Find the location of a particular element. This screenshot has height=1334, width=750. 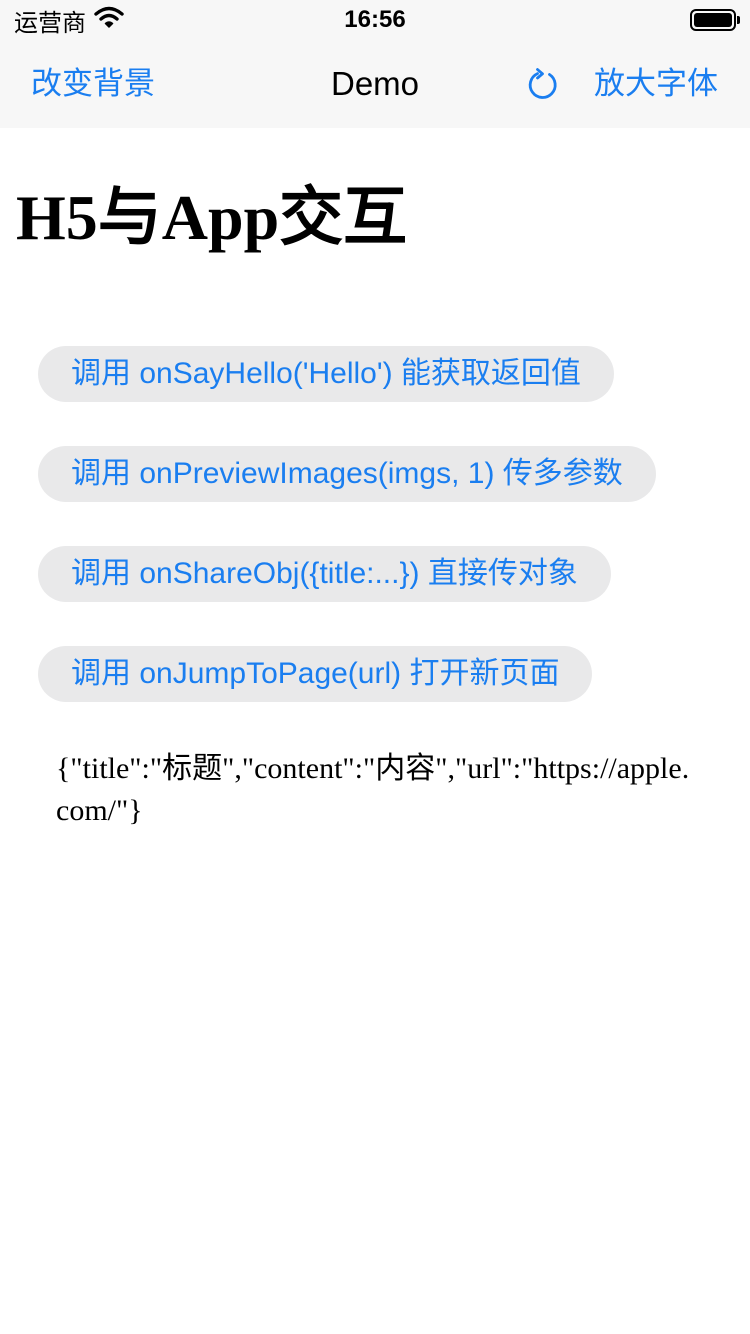

battery-icon is located at coordinates (715, 20).